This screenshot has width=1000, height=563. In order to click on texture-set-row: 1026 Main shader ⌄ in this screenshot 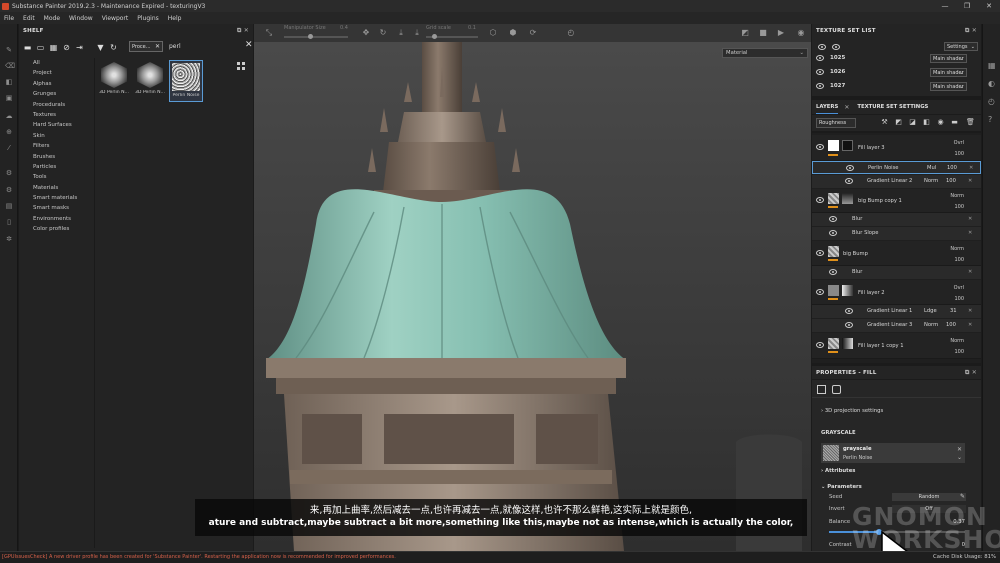, I will do `click(896, 72)`.